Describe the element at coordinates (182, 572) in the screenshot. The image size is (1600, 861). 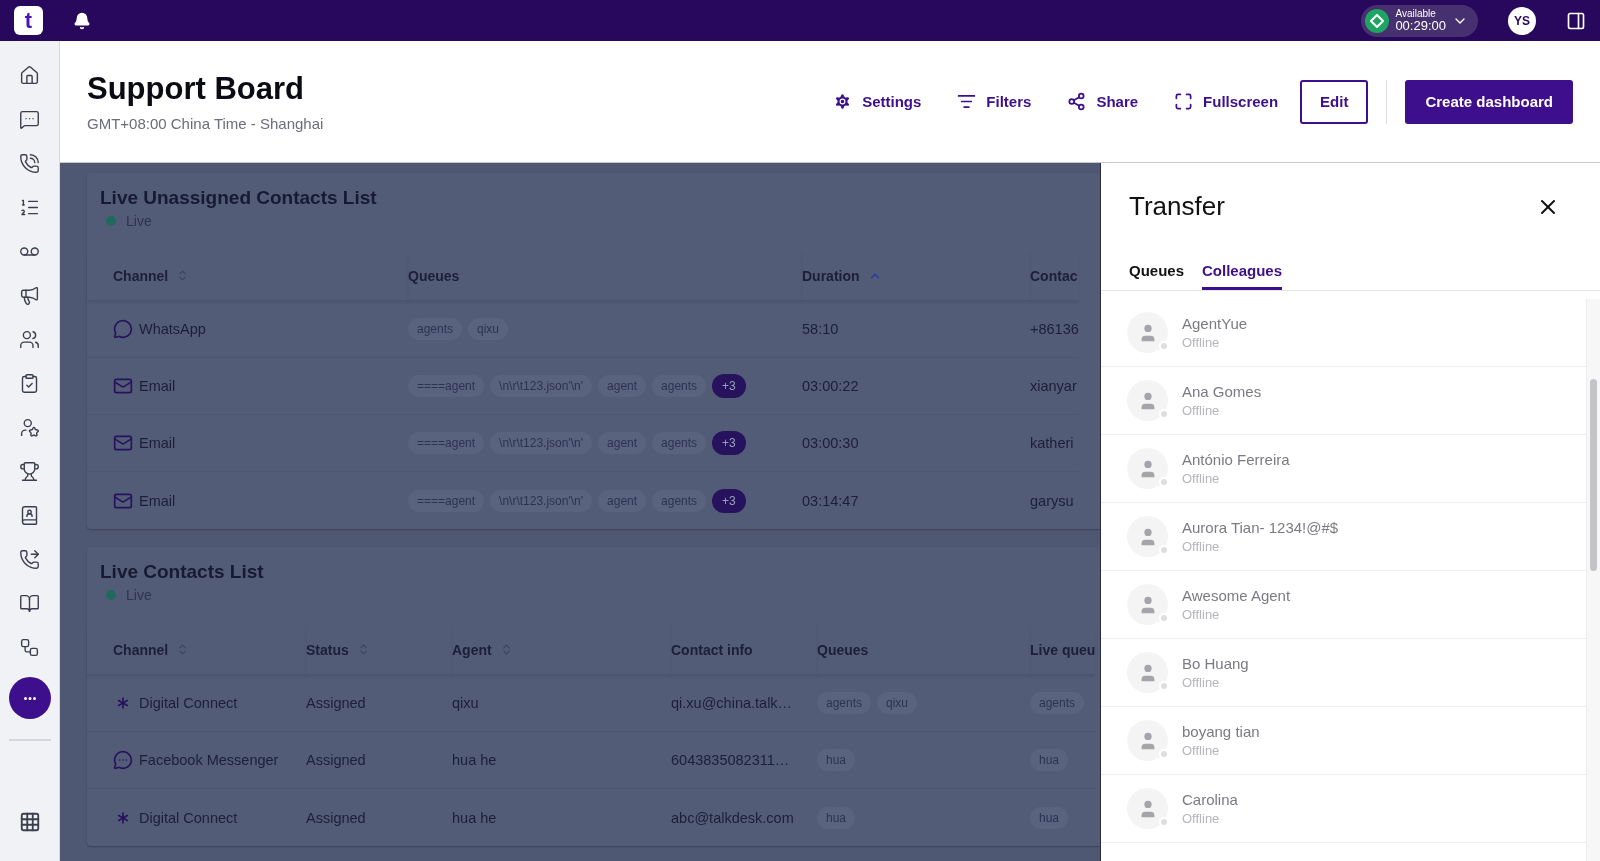
I see `widget-title: Live Contacts List` at that location.